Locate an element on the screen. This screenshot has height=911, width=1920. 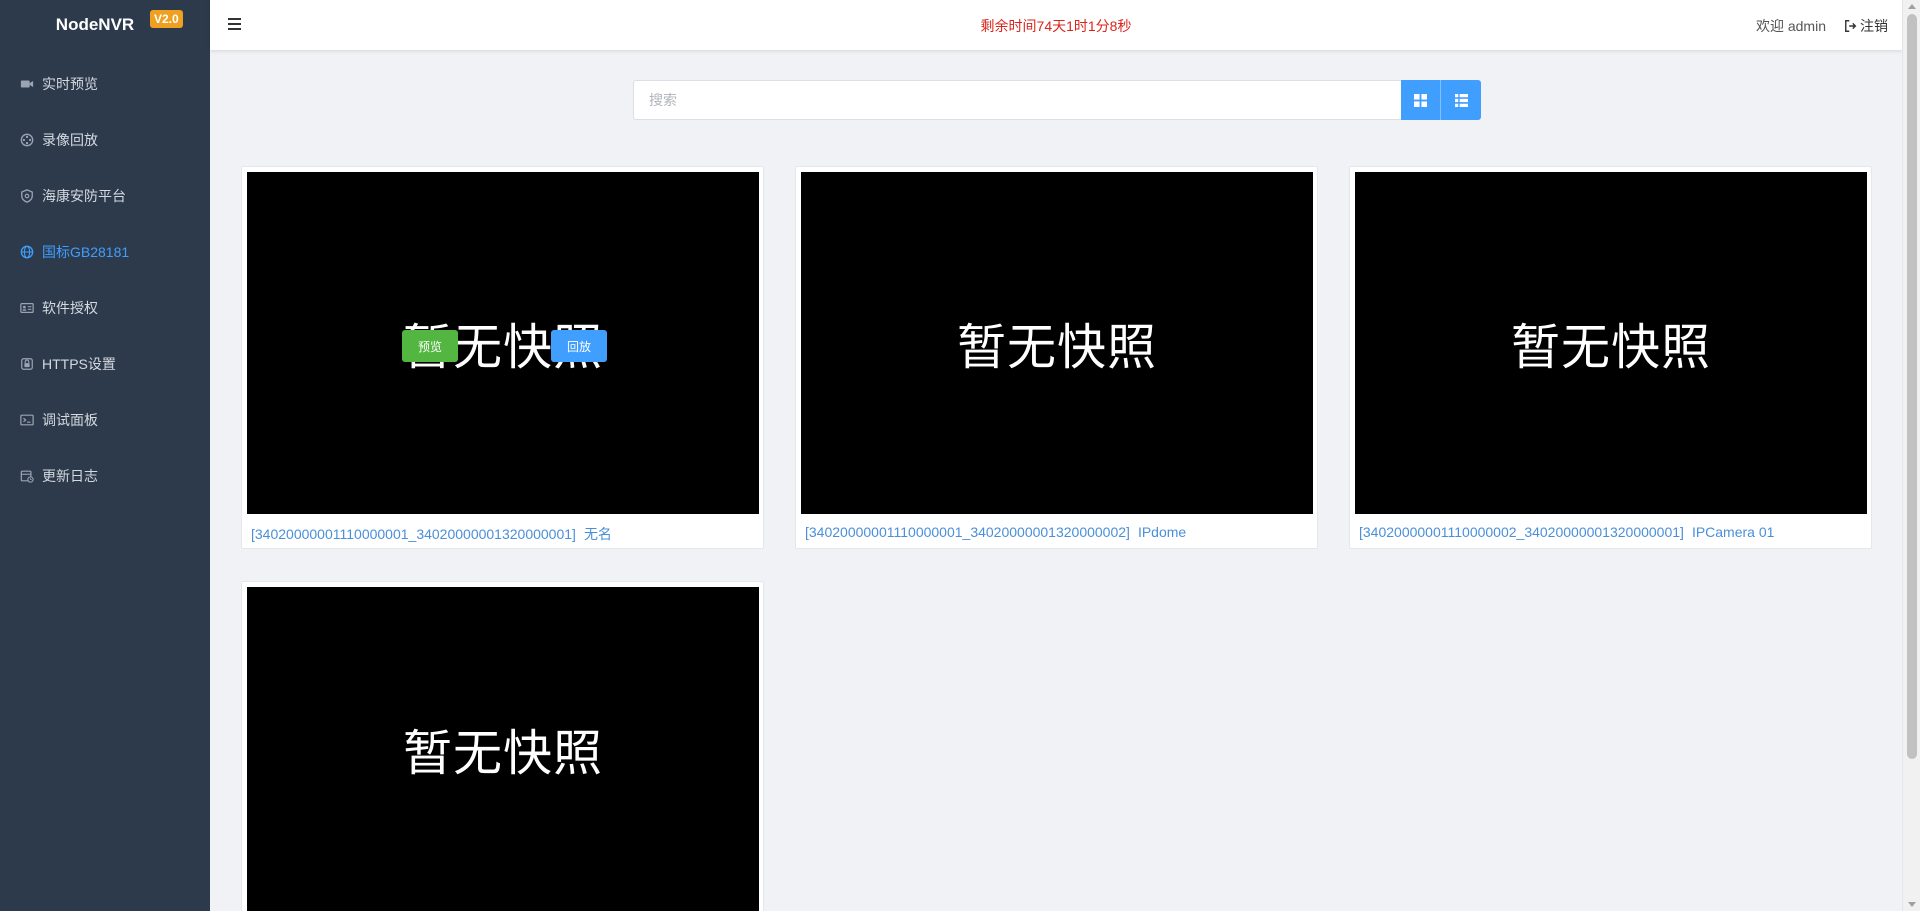
remaining-time: 剩余时间74天1时1分8秒 is located at coordinates (1056, 26).